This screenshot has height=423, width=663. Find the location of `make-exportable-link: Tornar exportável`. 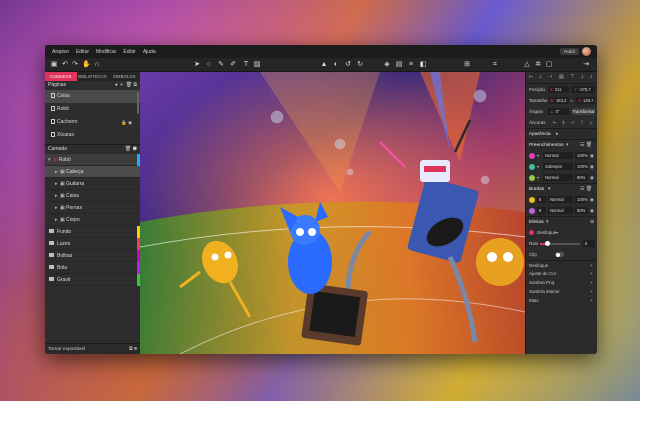

make-exportable-link: Tornar exportável is located at coordinates (66, 349).